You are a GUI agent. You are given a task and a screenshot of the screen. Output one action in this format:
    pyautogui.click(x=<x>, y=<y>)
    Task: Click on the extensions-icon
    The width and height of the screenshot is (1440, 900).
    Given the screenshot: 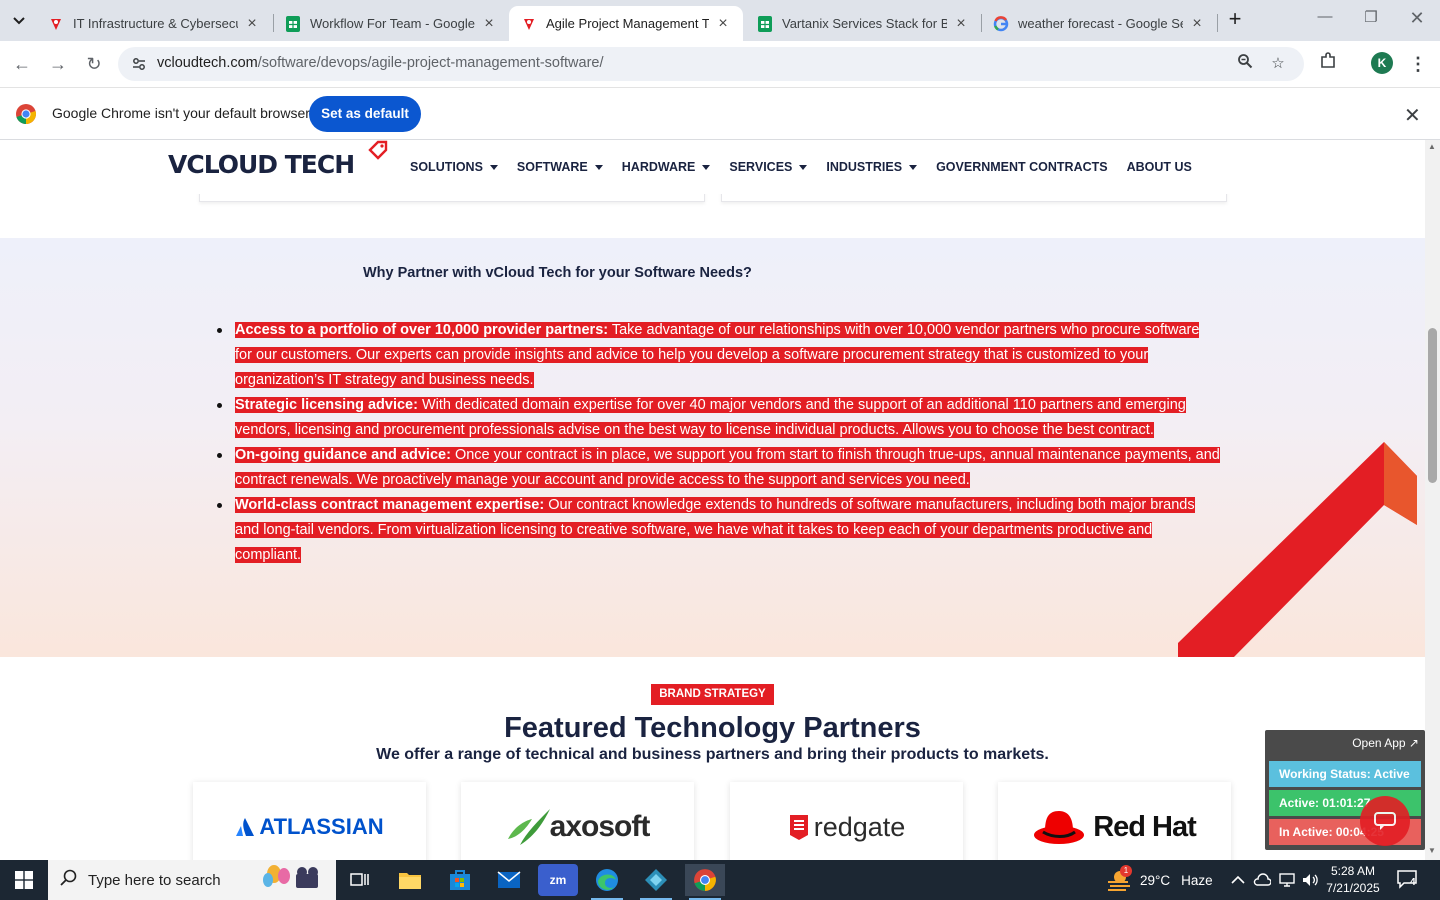 What is the action you would take?
    pyautogui.click(x=1328, y=64)
    